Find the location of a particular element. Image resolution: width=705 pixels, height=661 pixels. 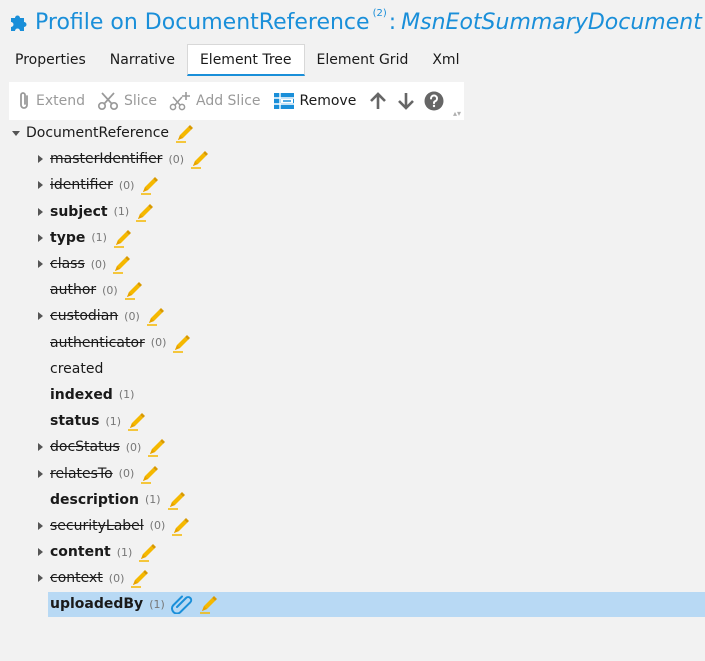

tree-item-label: authenticator is located at coordinates (97, 342).